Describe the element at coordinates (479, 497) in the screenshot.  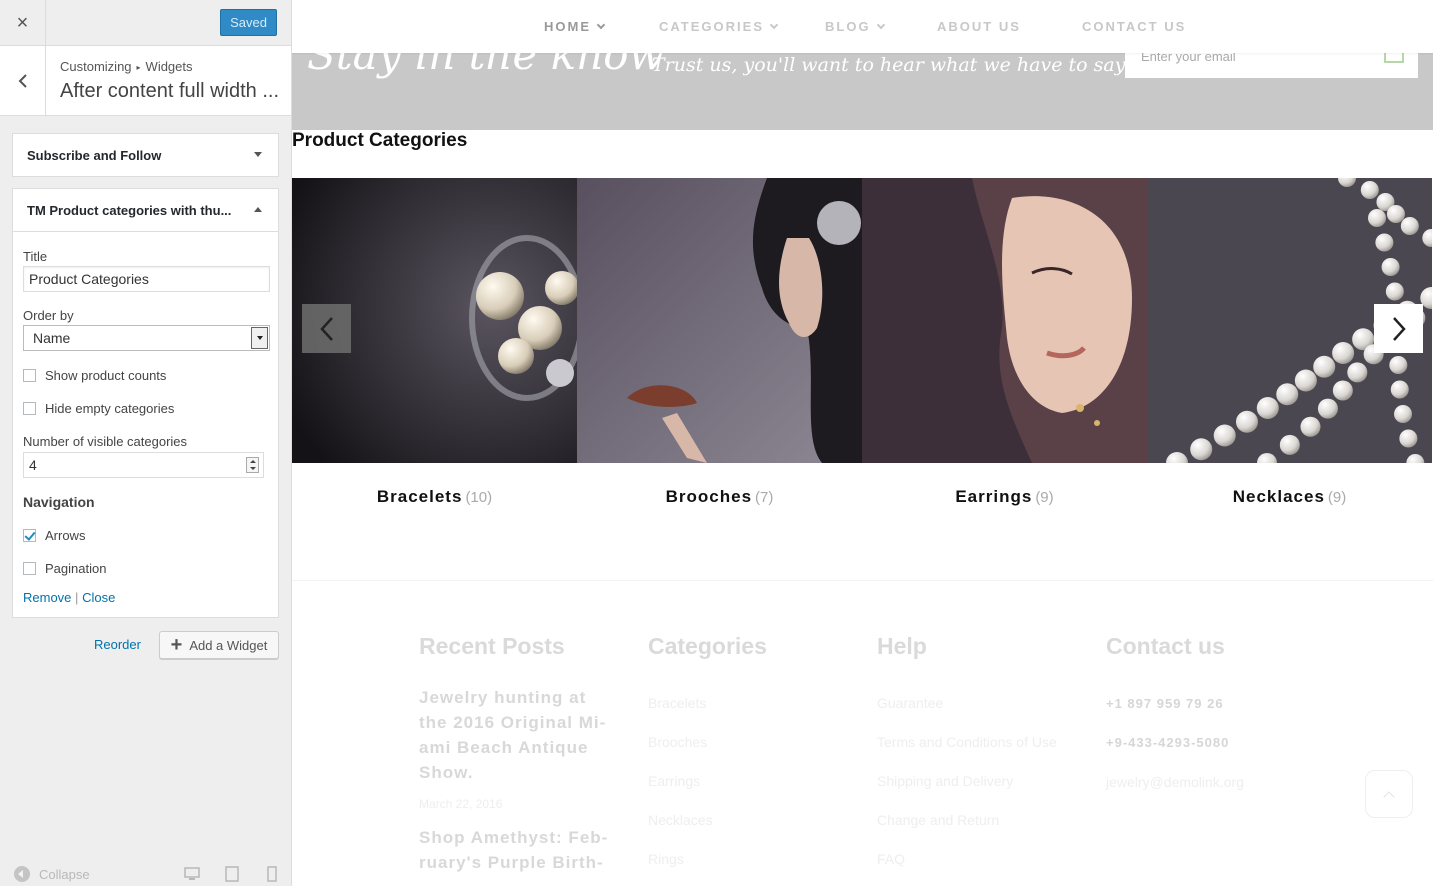
I see `category-count: (10)` at that location.